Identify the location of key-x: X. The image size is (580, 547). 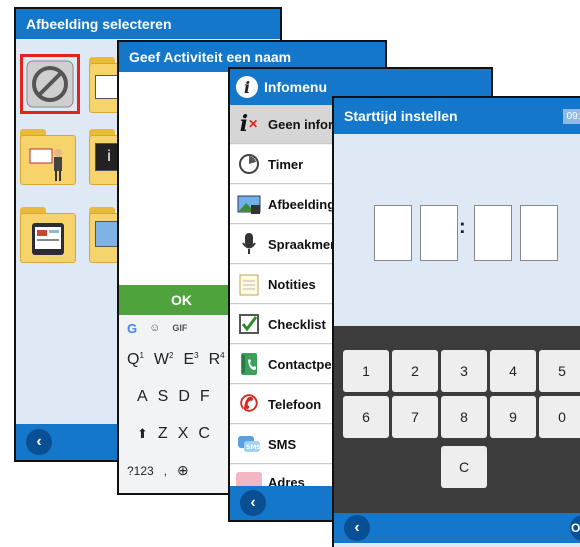
(183, 434).